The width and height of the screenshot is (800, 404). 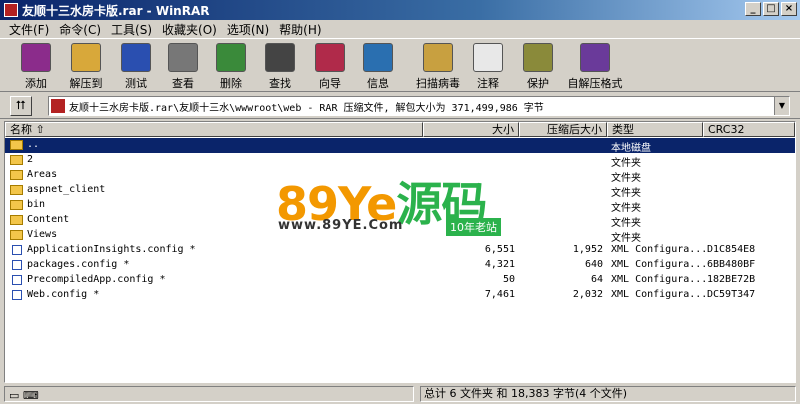 What do you see at coordinates (183, 57) in the screenshot?
I see `view-icon` at bounding box center [183, 57].